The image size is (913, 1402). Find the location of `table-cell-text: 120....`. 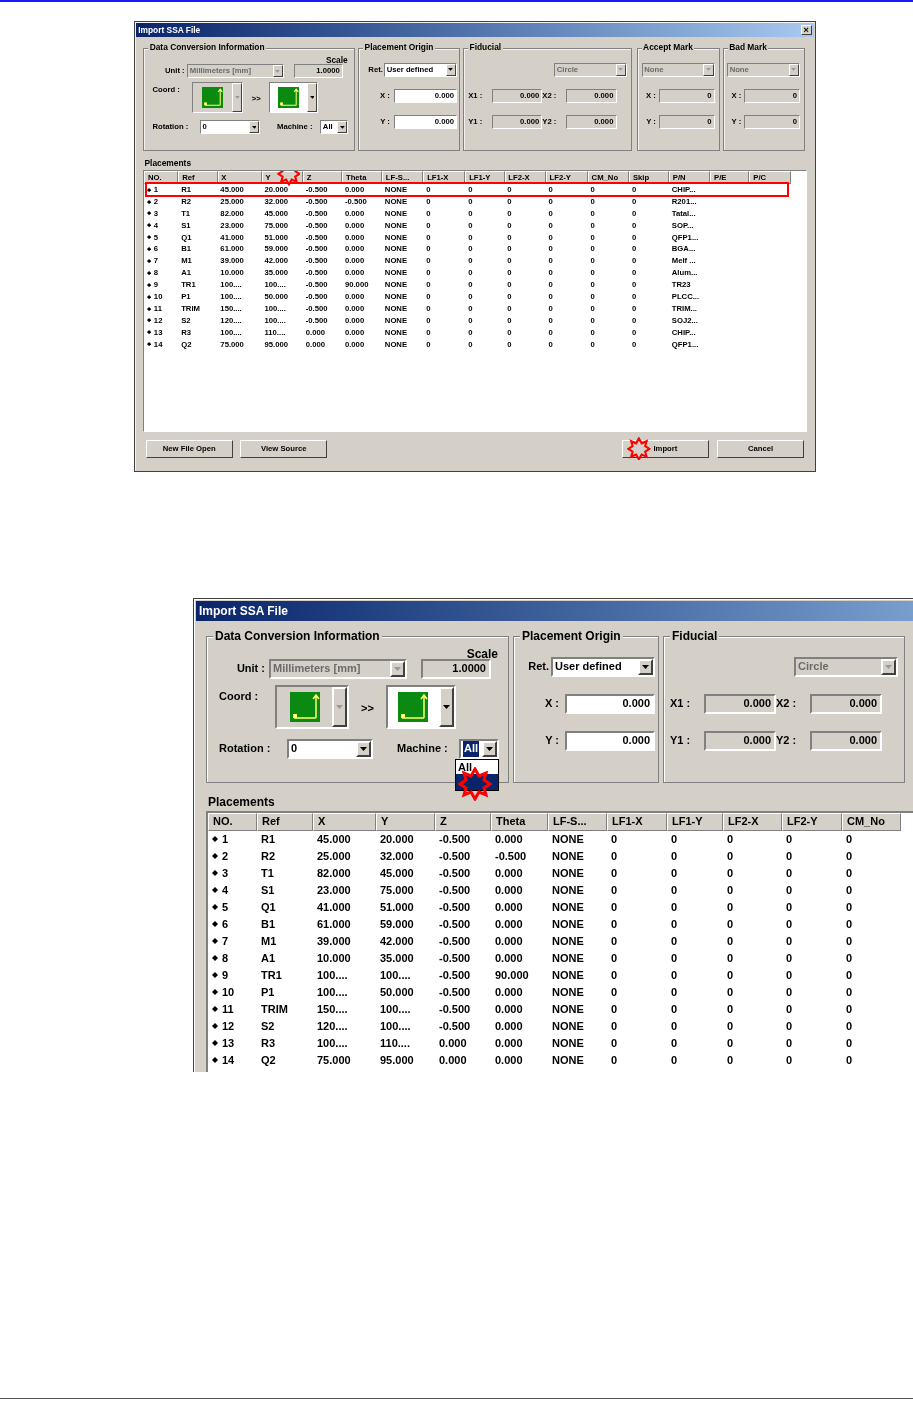

table-cell-text: 120.... is located at coordinates (231, 320).